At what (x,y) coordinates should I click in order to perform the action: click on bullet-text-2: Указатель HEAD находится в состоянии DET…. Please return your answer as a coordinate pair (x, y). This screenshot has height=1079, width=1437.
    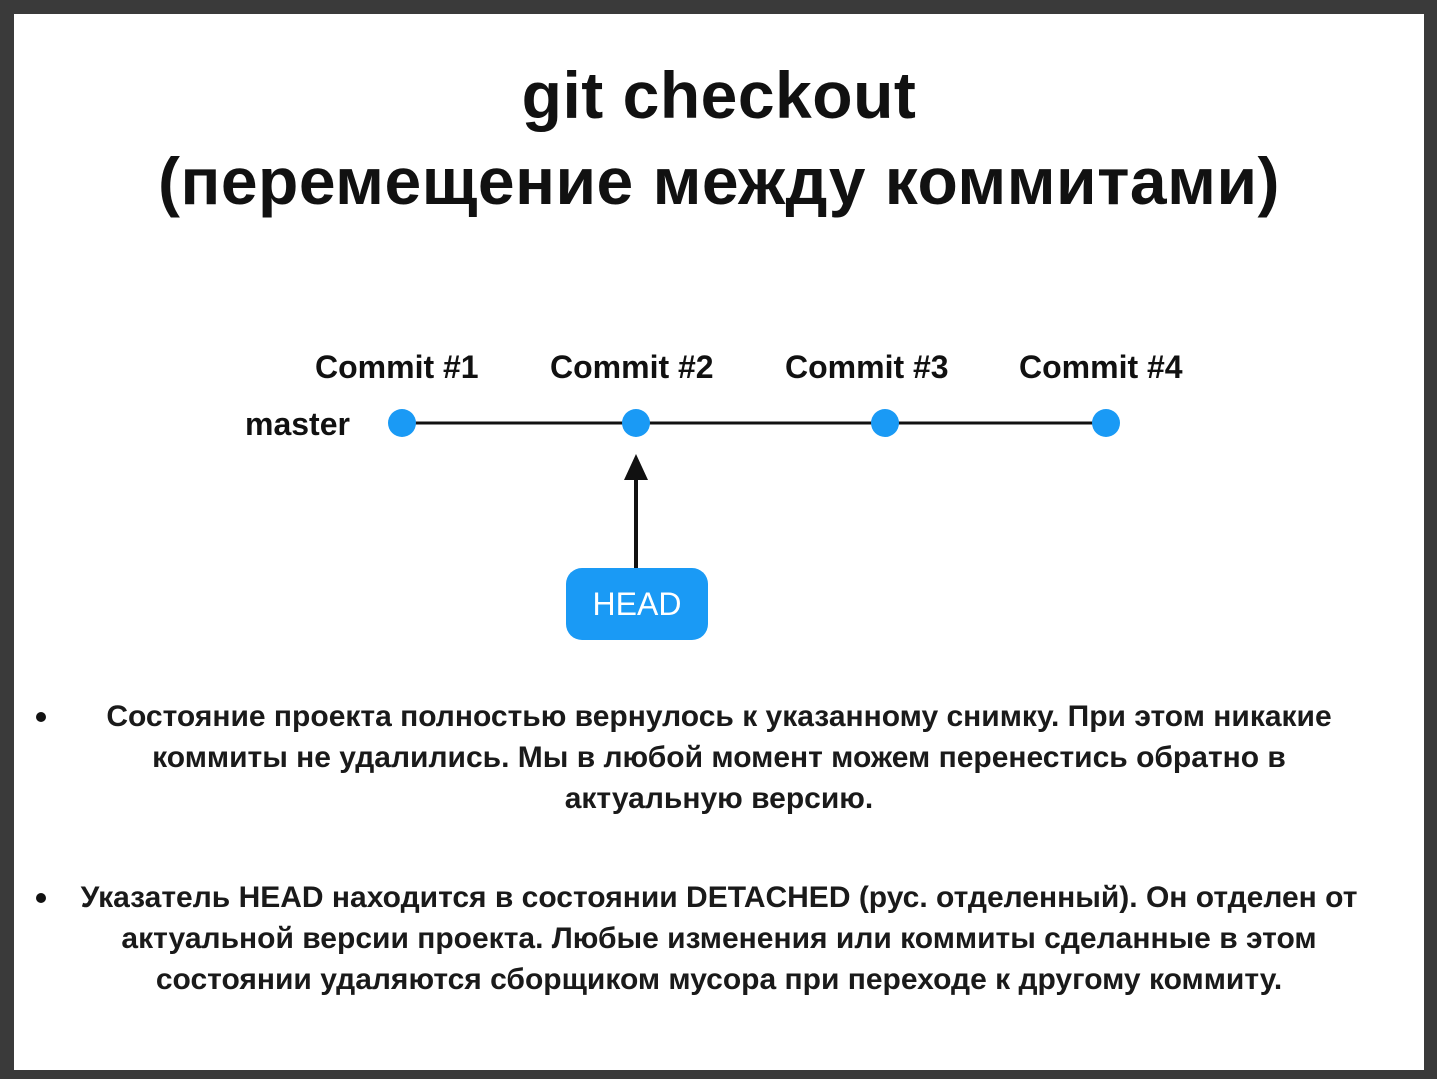
    Looking at the image, I should click on (719, 938).